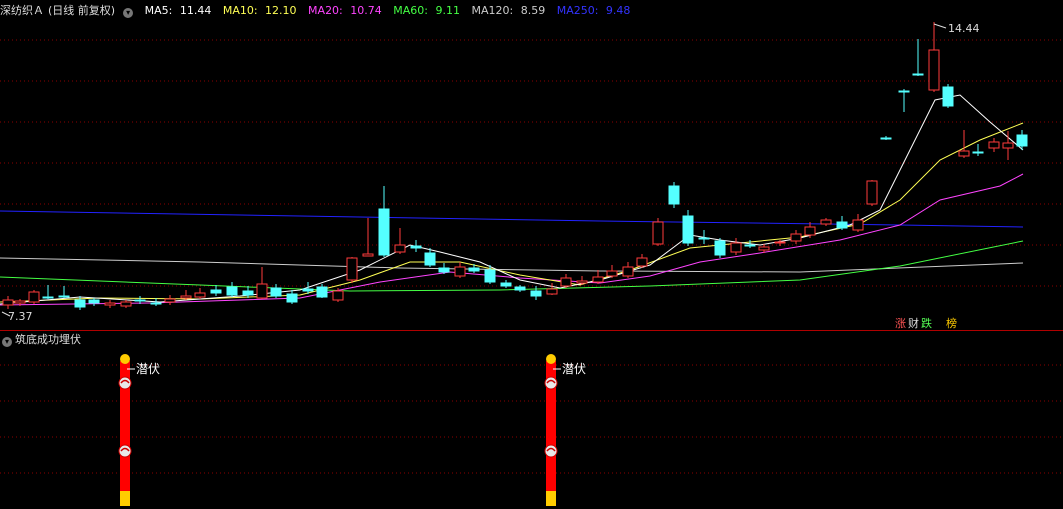  I want to click on badge-fall: 跌, so click(926, 323).